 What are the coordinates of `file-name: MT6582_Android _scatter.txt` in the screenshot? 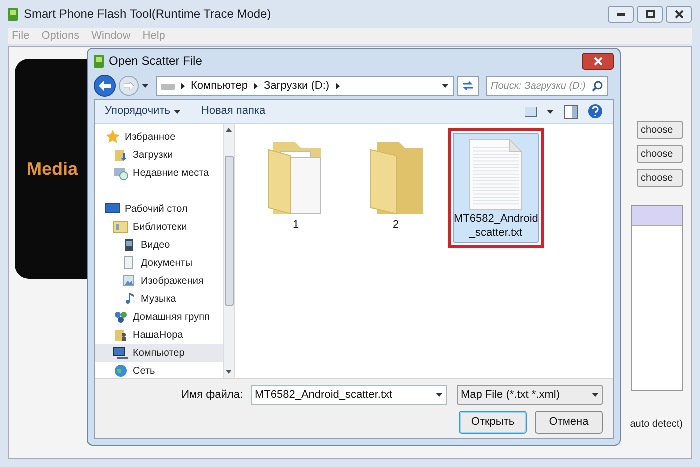 It's located at (496, 226).